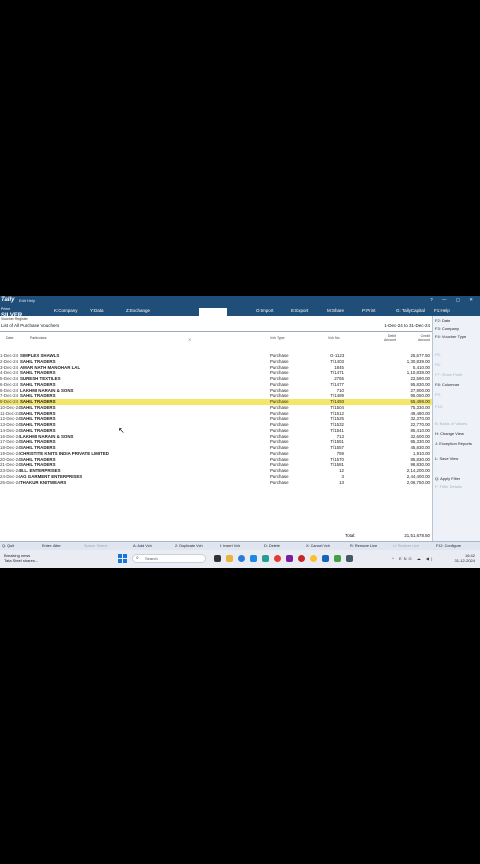 The image size is (480, 864). Describe the element at coordinates (448, 374) in the screenshot. I see `panel-button: F7: Show Profit` at that location.